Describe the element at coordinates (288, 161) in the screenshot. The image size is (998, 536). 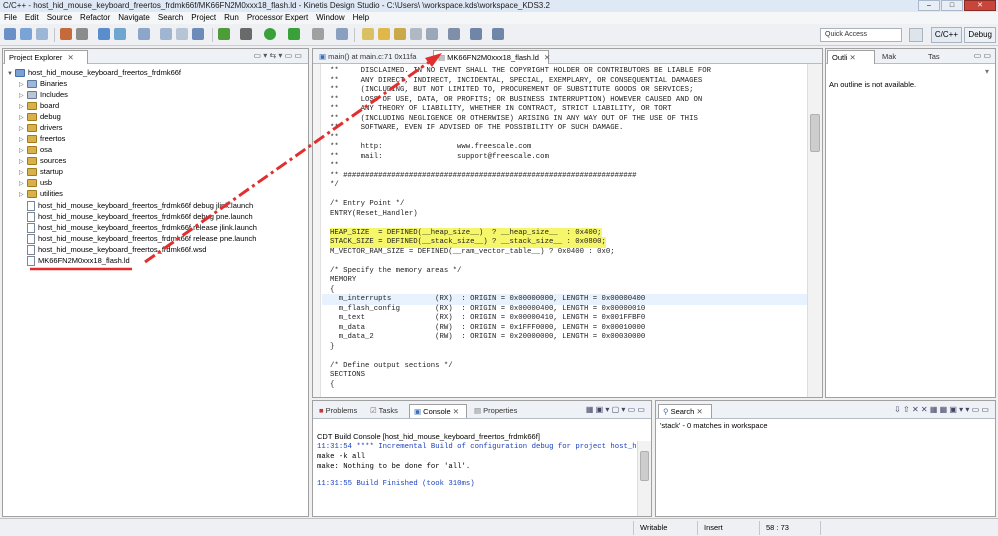
I see `annotation-arrow-line` at that location.